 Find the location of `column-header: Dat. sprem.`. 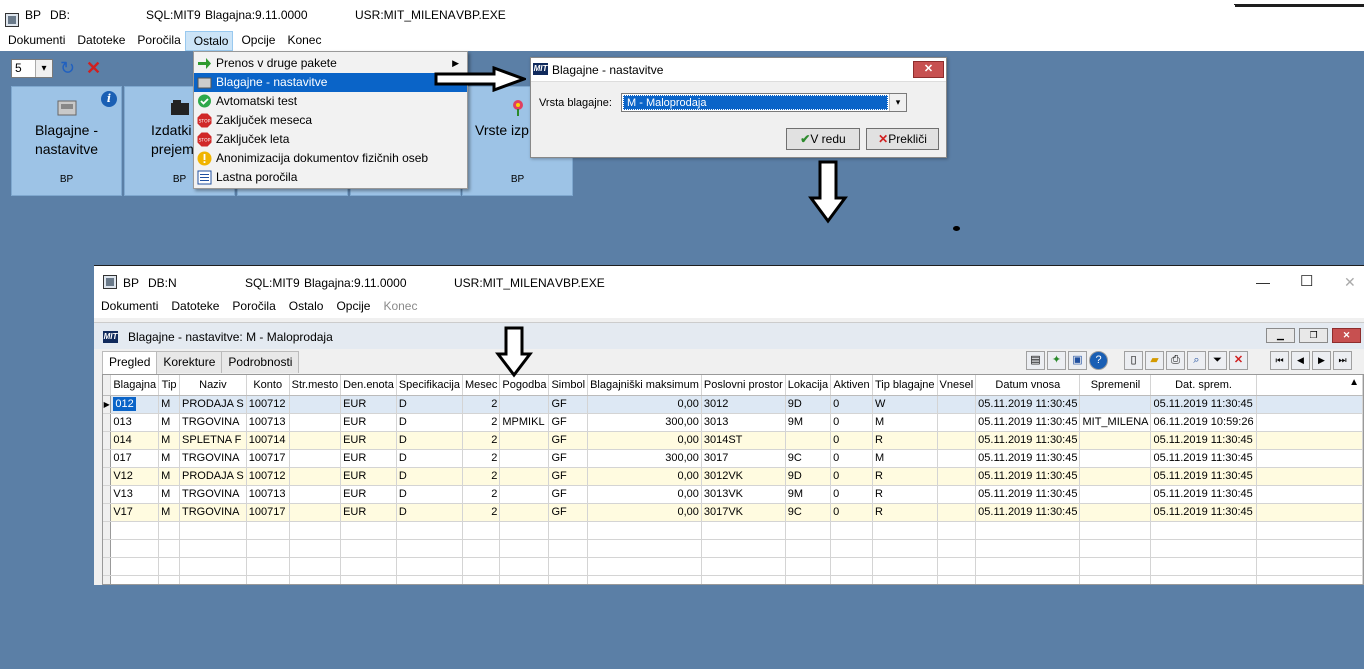

column-header: Dat. sprem. is located at coordinates (1203, 385).